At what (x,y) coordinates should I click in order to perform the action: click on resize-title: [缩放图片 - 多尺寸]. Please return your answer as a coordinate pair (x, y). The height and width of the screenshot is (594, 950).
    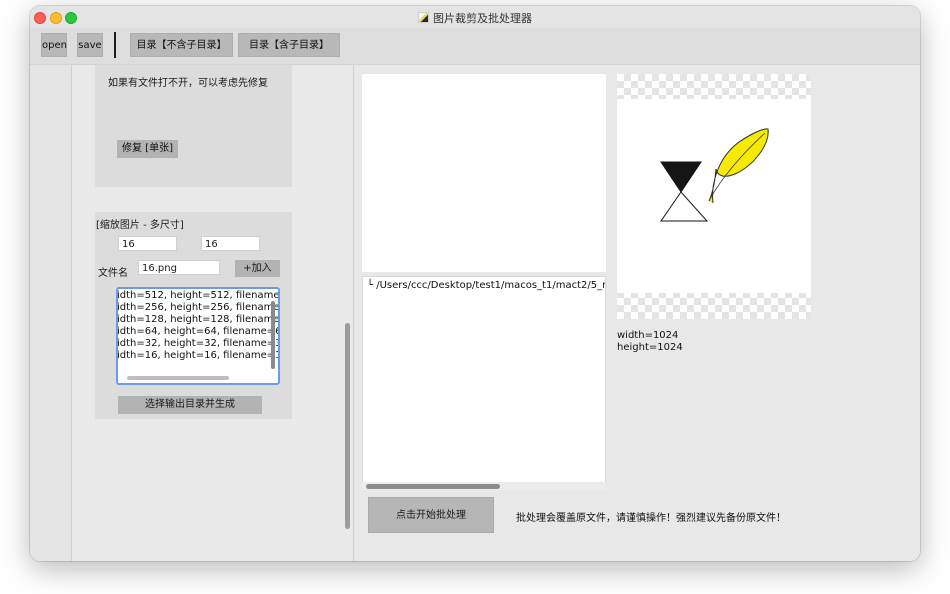
    Looking at the image, I should click on (140, 225).